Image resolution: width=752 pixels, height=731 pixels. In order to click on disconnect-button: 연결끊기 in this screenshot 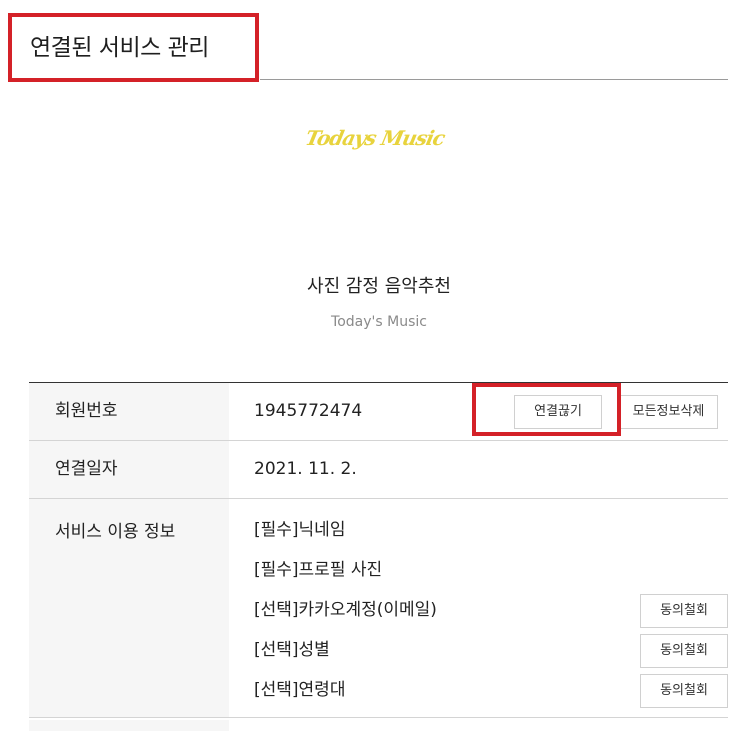, I will do `click(558, 412)`.